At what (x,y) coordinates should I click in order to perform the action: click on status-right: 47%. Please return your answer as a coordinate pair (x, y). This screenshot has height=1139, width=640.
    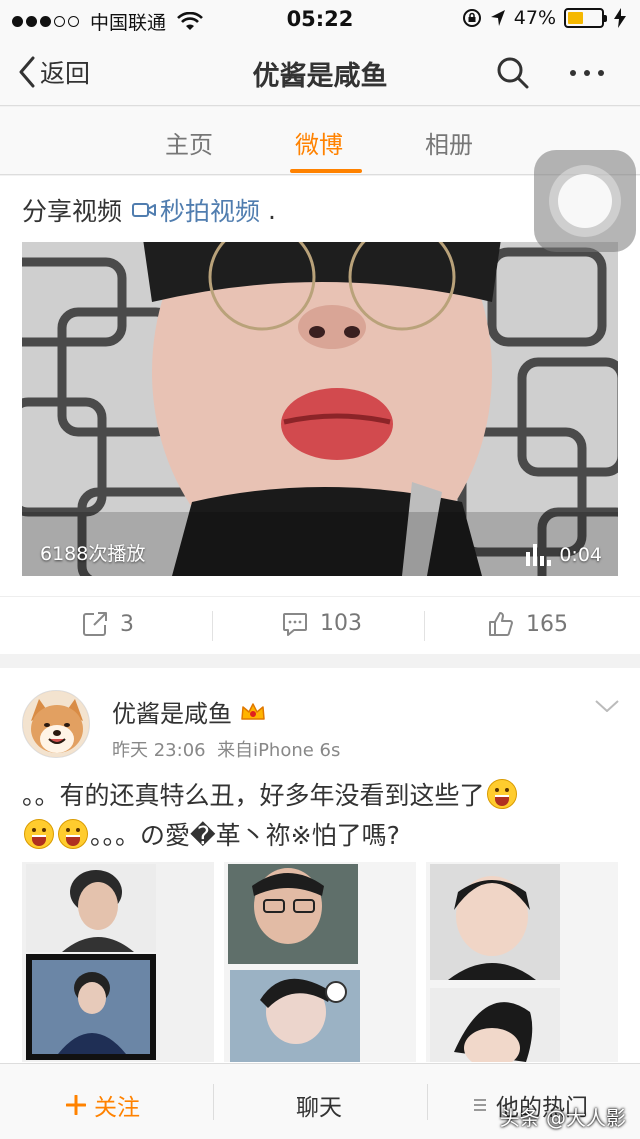
    Looking at the image, I should click on (544, 18).